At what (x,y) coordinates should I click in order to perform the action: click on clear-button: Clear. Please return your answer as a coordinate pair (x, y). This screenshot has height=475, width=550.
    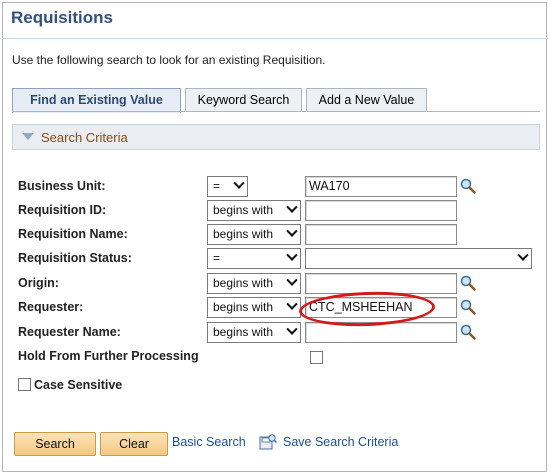
    Looking at the image, I should click on (134, 444).